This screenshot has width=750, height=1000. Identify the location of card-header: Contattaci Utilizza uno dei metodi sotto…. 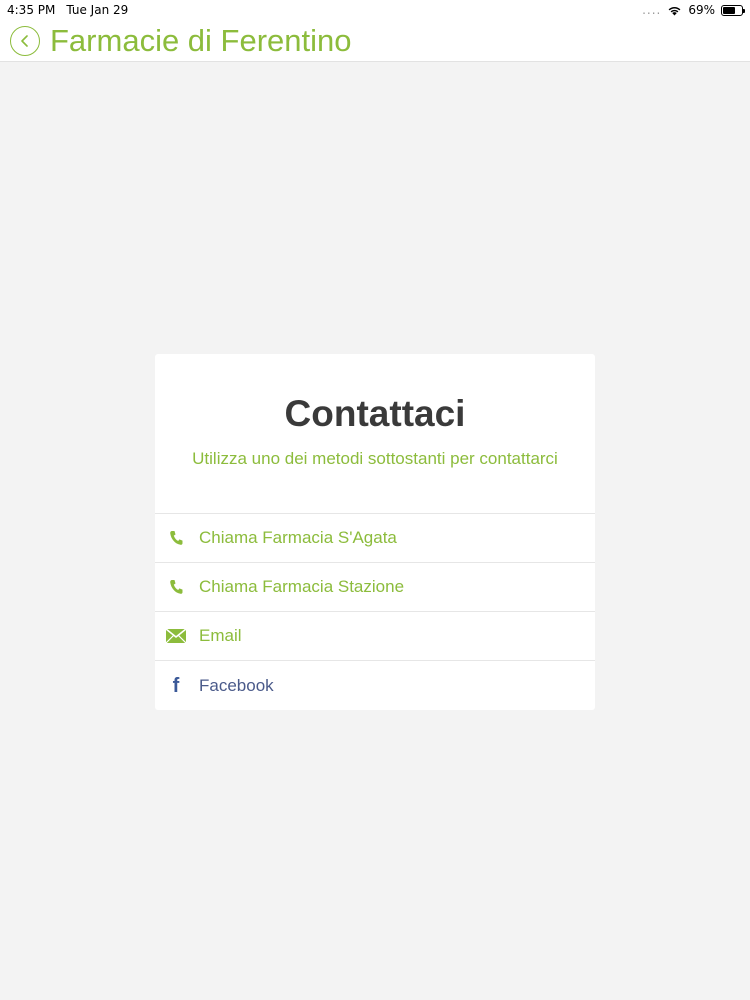
(375, 434).